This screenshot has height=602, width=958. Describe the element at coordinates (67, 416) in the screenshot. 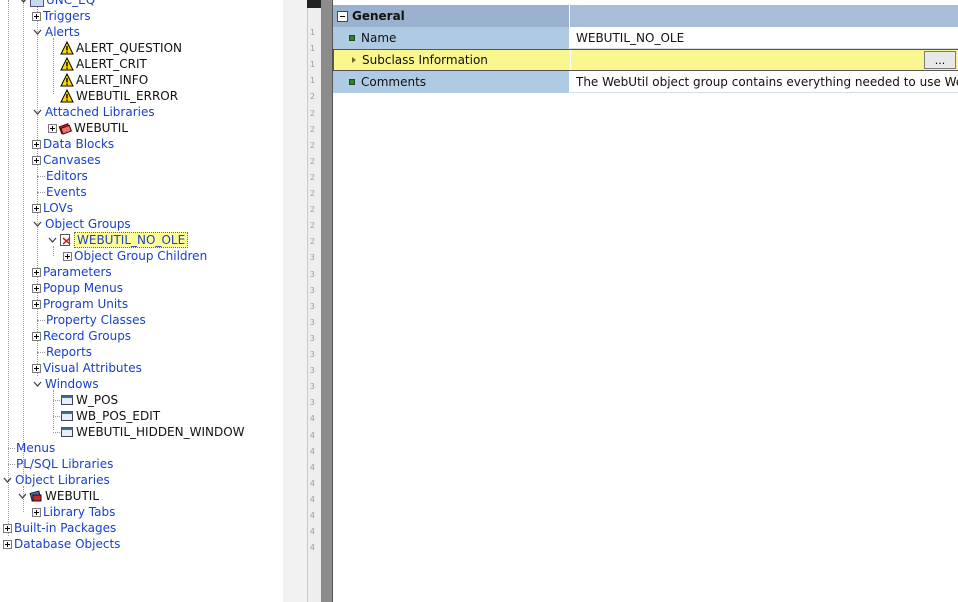

I see `window-icon` at that location.